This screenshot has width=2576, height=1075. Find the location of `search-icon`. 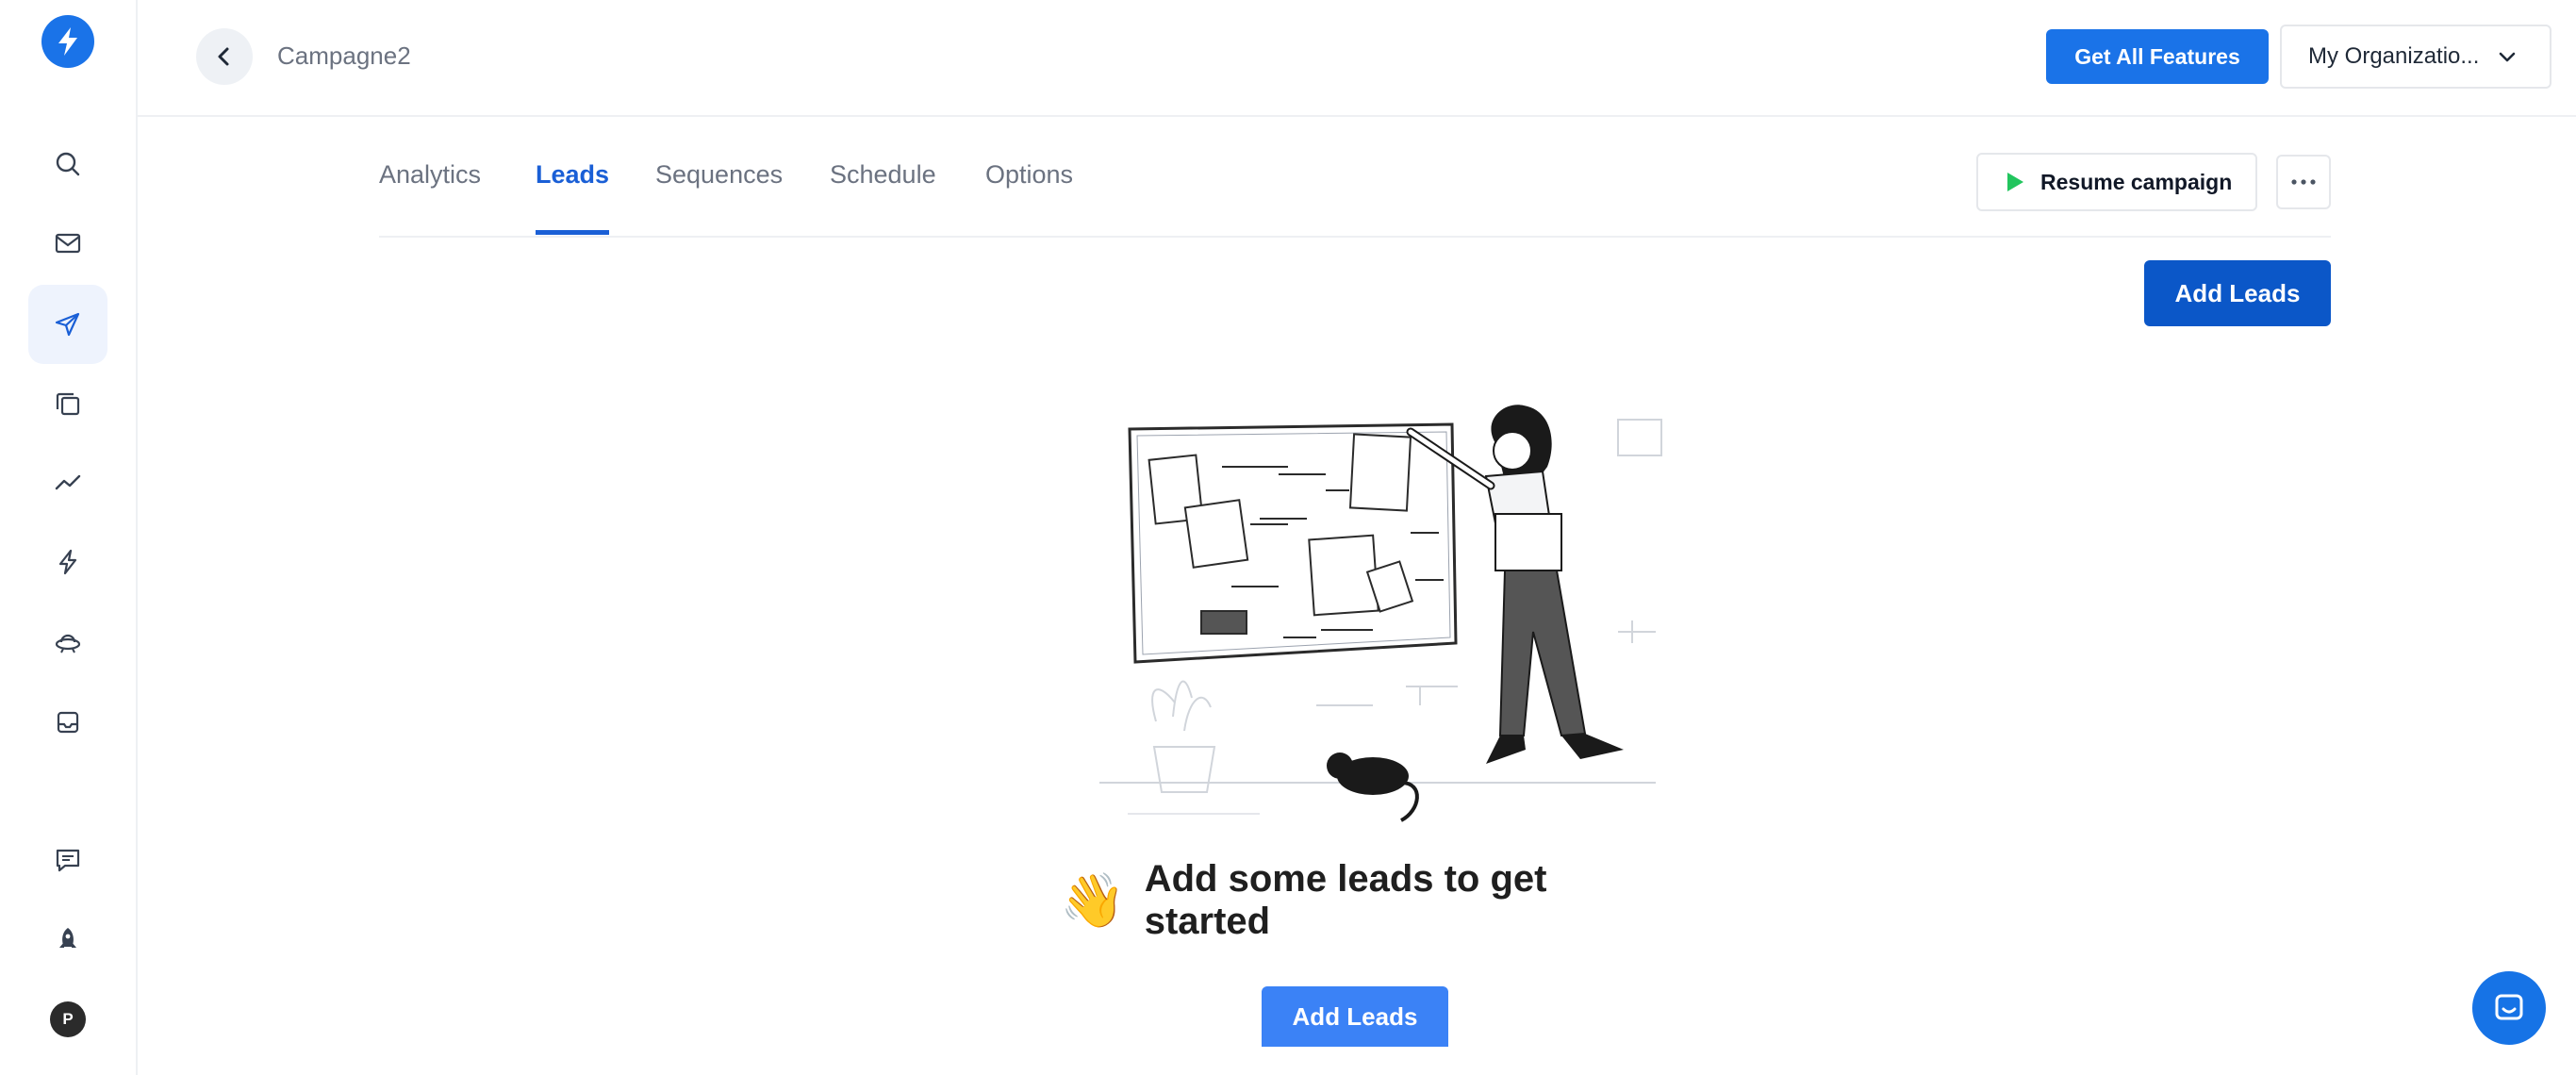

search-icon is located at coordinates (67, 164).